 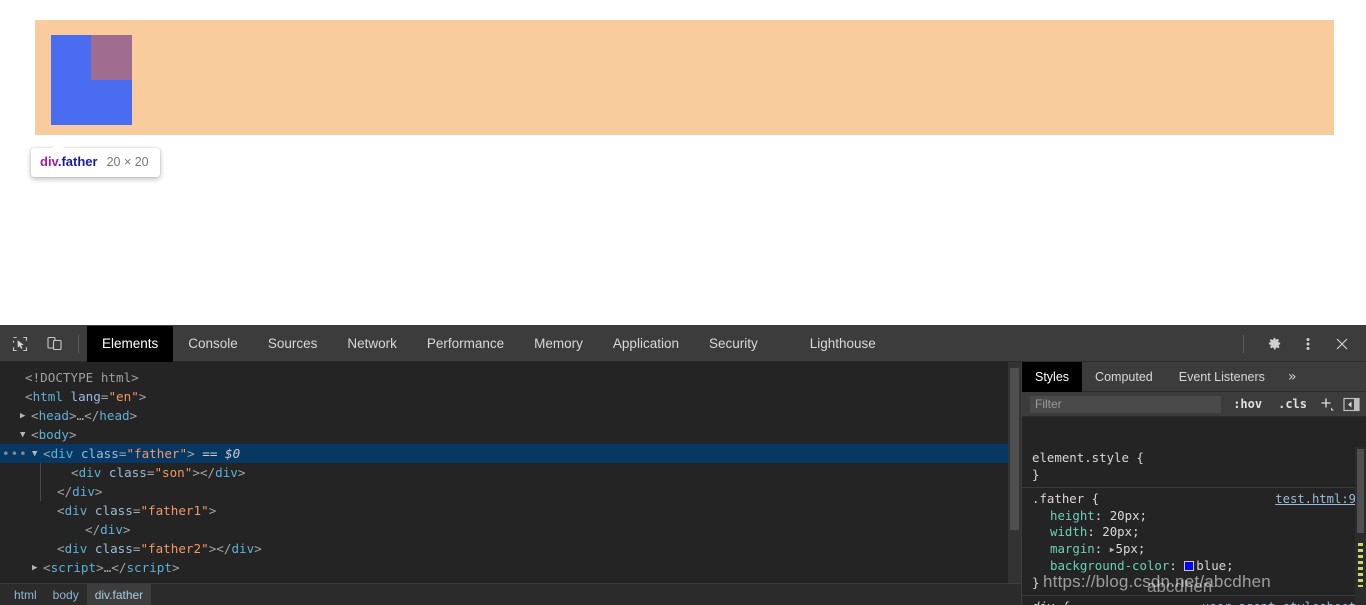 I want to click on tab-elements: Elements, so click(x=130, y=344).